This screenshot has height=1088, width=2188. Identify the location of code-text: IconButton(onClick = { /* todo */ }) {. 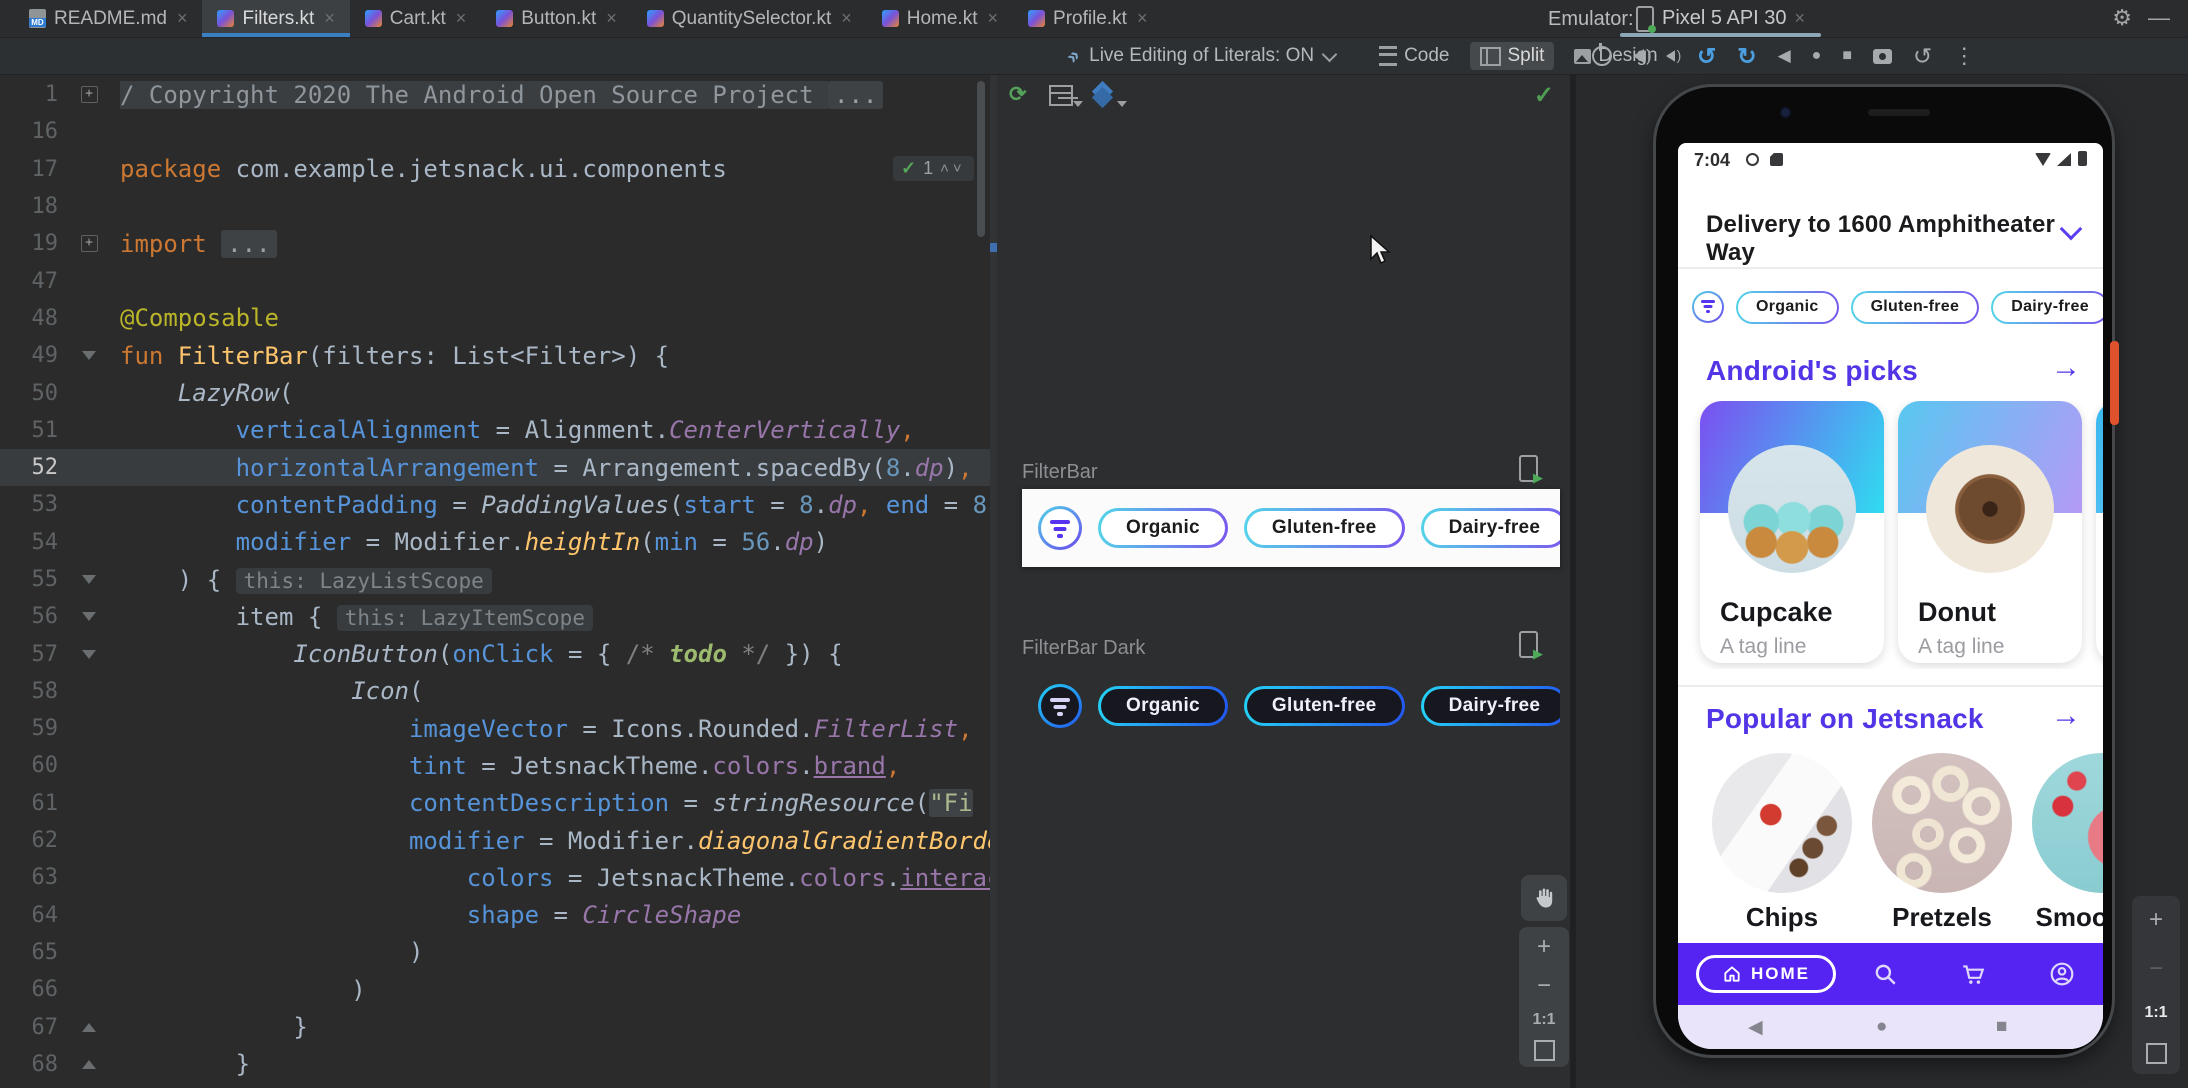
(555, 654).